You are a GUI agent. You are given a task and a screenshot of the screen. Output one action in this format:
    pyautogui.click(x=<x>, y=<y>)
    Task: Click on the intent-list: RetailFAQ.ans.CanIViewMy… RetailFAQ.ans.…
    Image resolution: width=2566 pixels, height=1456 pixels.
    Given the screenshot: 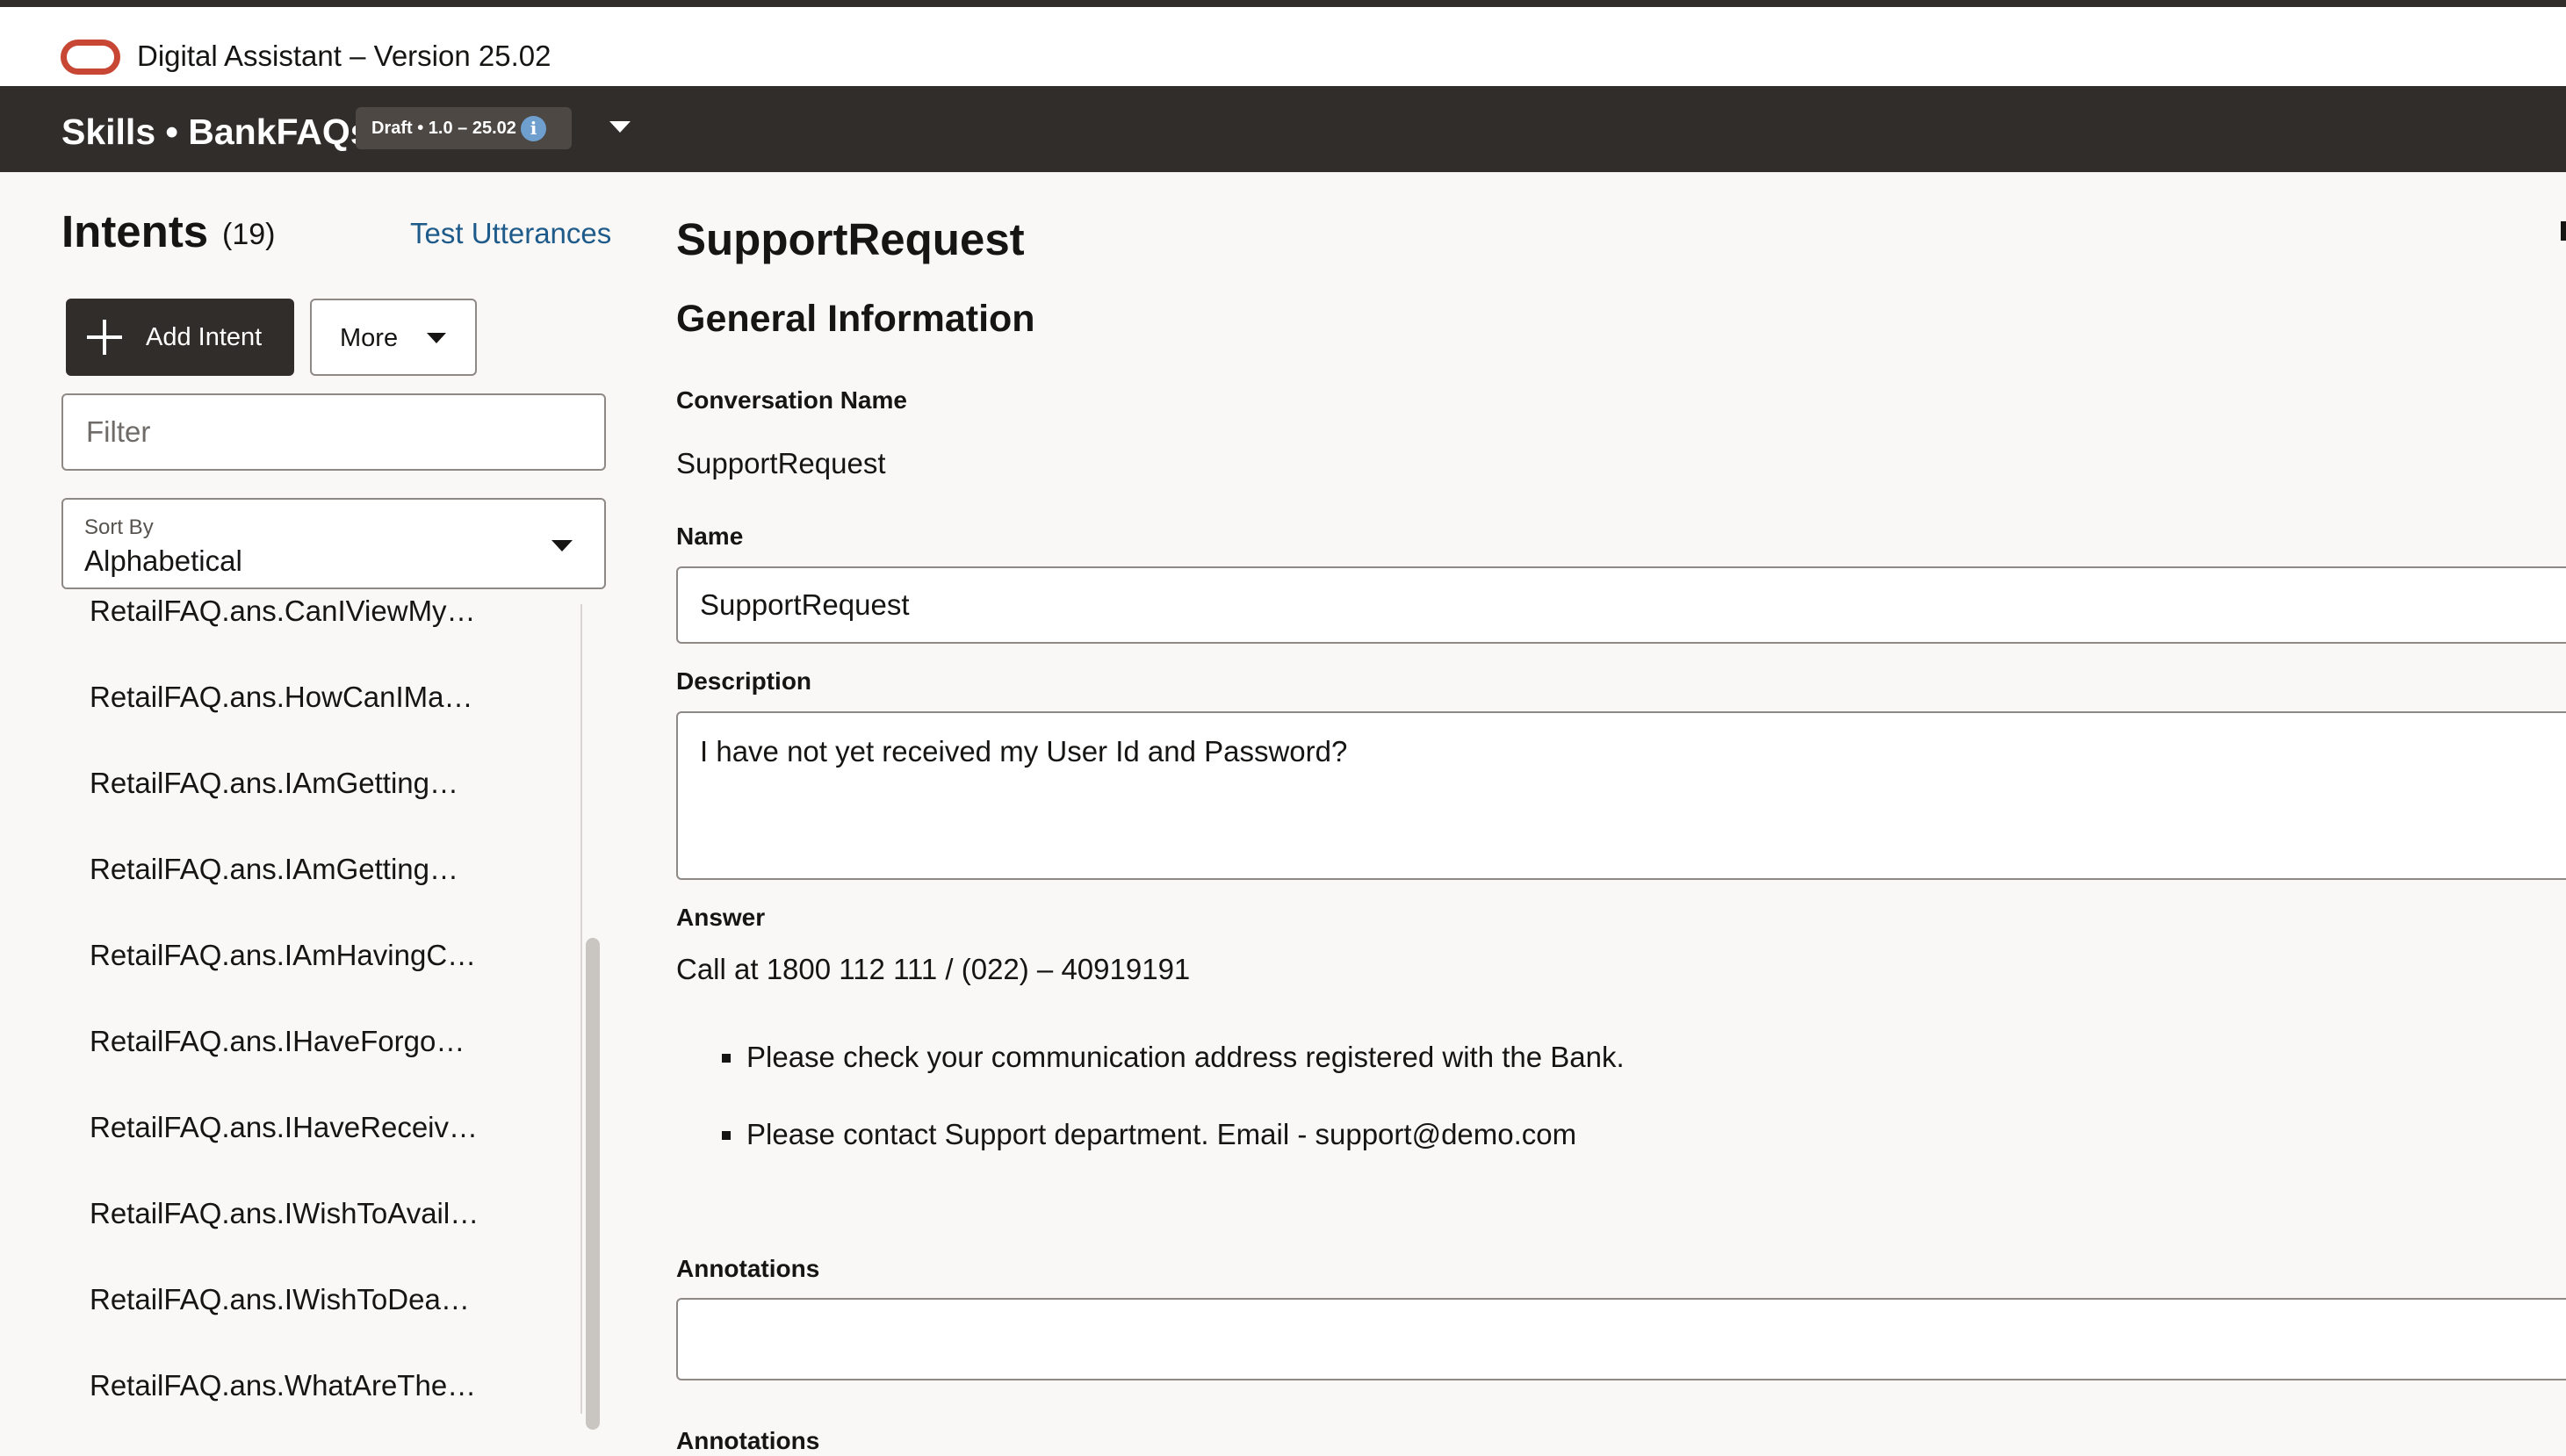 What is the action you would take?
    pyautogui.click(x=290, y=1004)
    